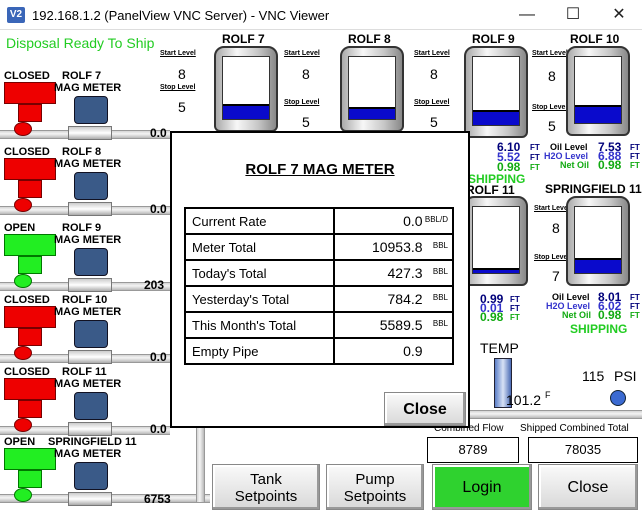  I want to click on pump-setpoints-button: Pump Setpoints, so click(375, 487).